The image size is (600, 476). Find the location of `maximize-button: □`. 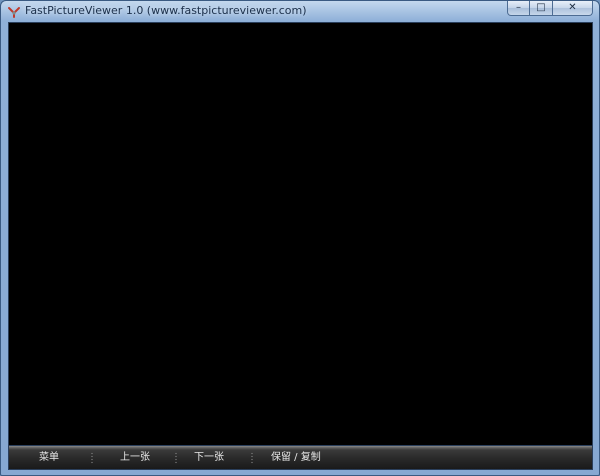

maximize-button: □ is located at coordinates (541, 8).